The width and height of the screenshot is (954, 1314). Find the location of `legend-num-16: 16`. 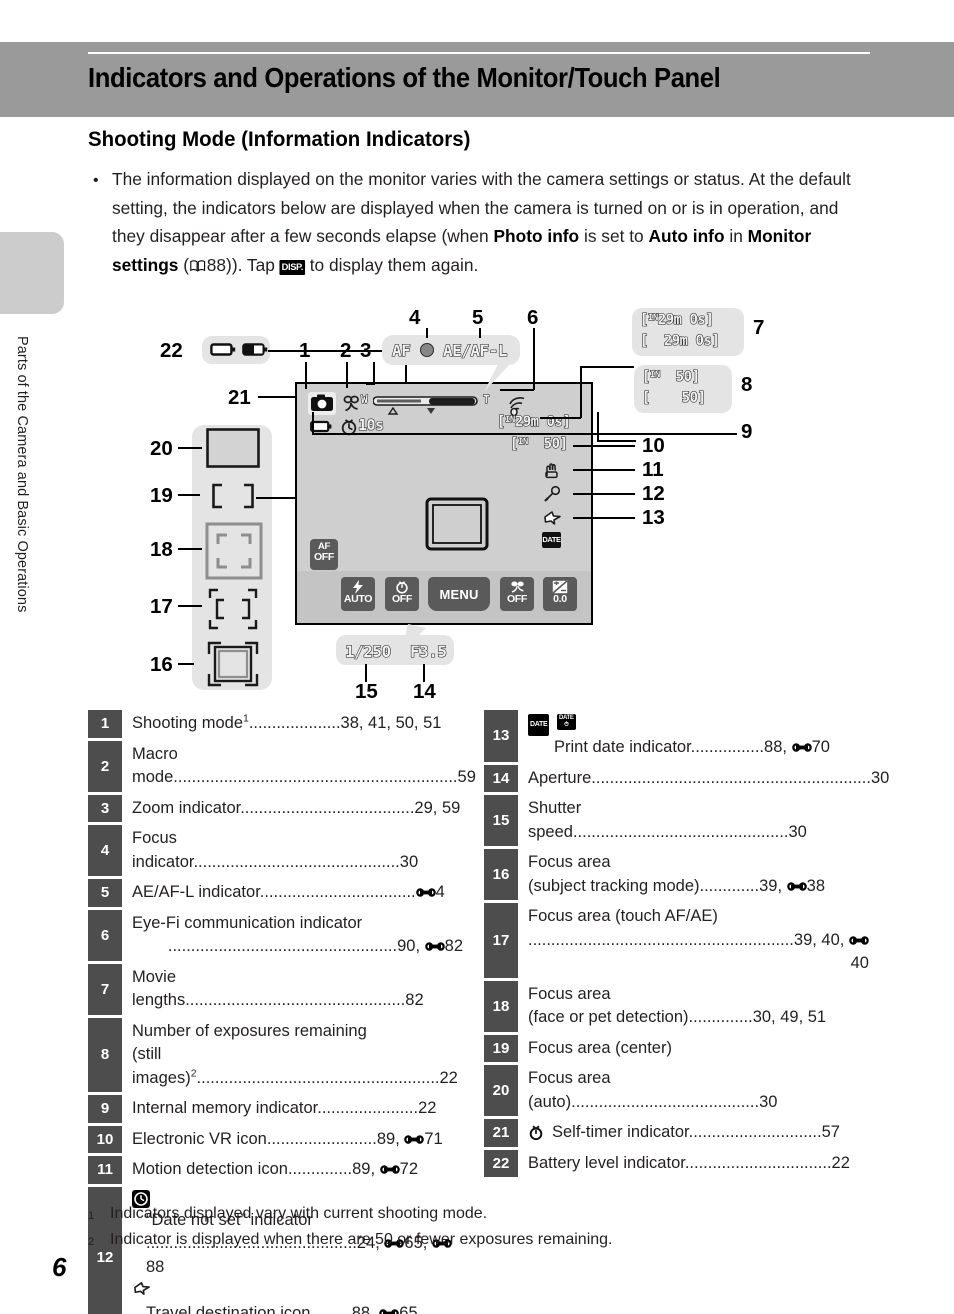

legend-num-16: 16 is located at coordinates (501, 874).